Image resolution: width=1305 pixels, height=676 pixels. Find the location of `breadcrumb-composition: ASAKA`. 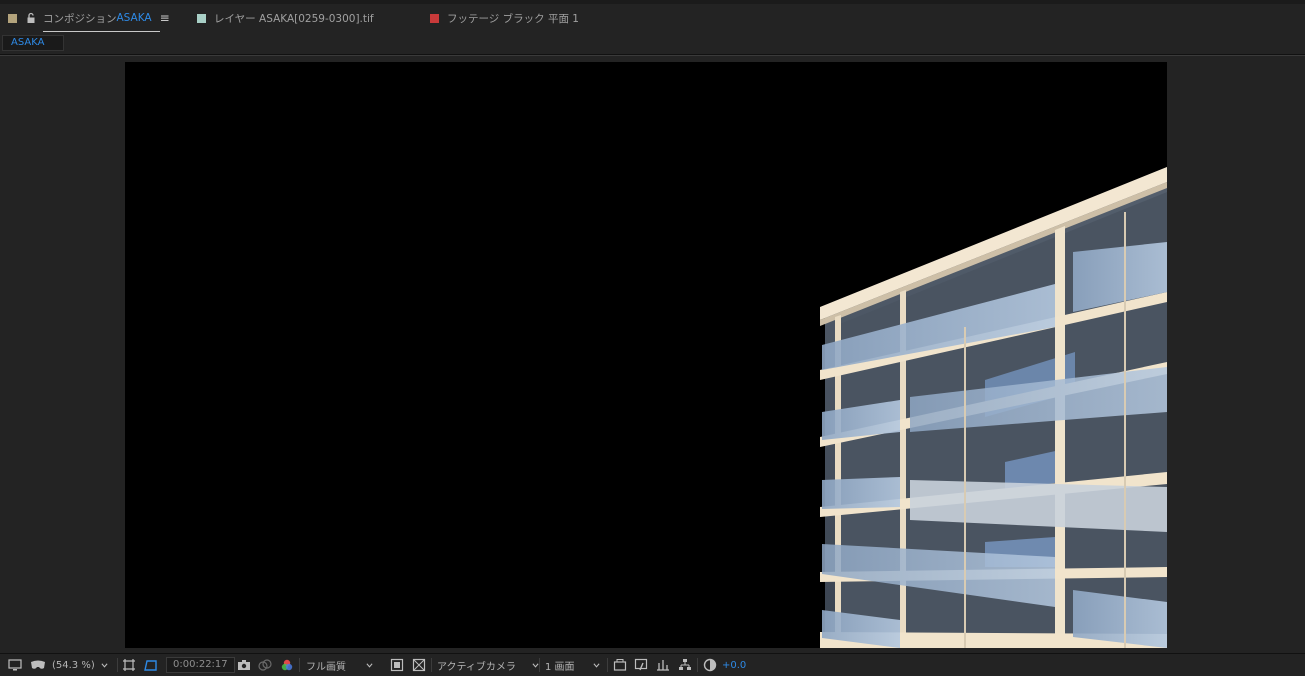

breadcrumb-composition: ASAKA is located at coordinates (33, 43).